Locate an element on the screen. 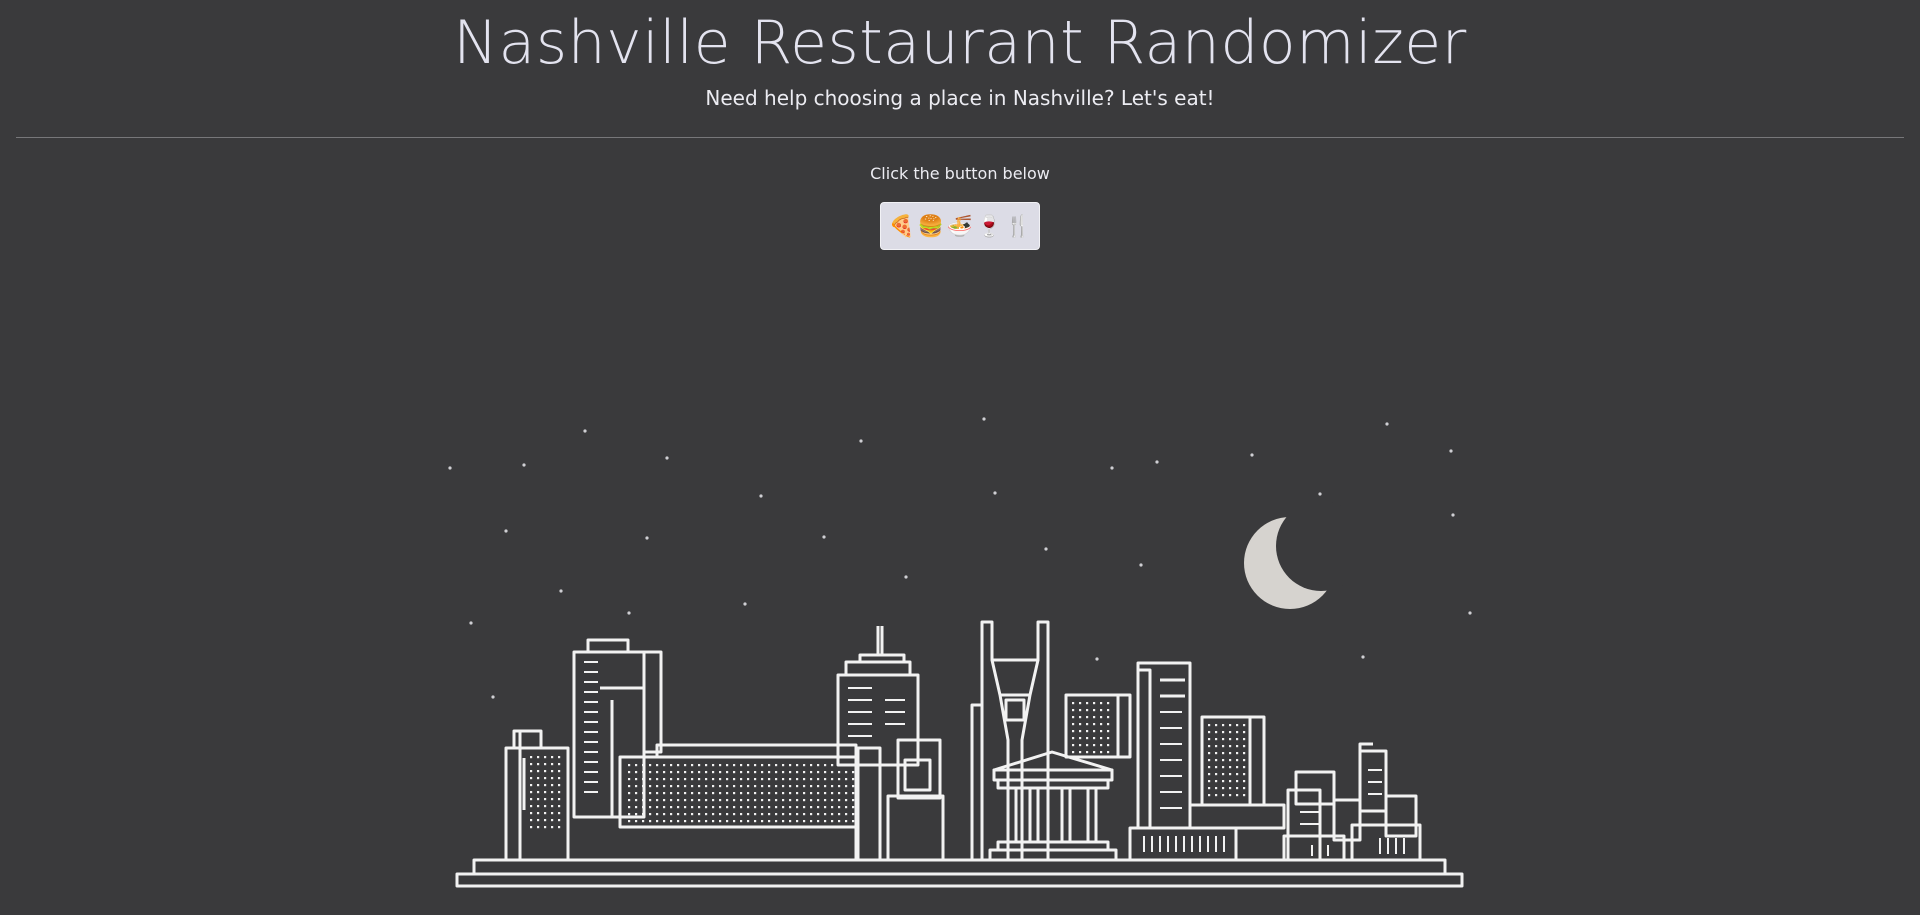 Image resolution: width=1920 pixels, height=915 pixels. fork-knife-icon: 🍴 is located at coordinates (1018, 226).